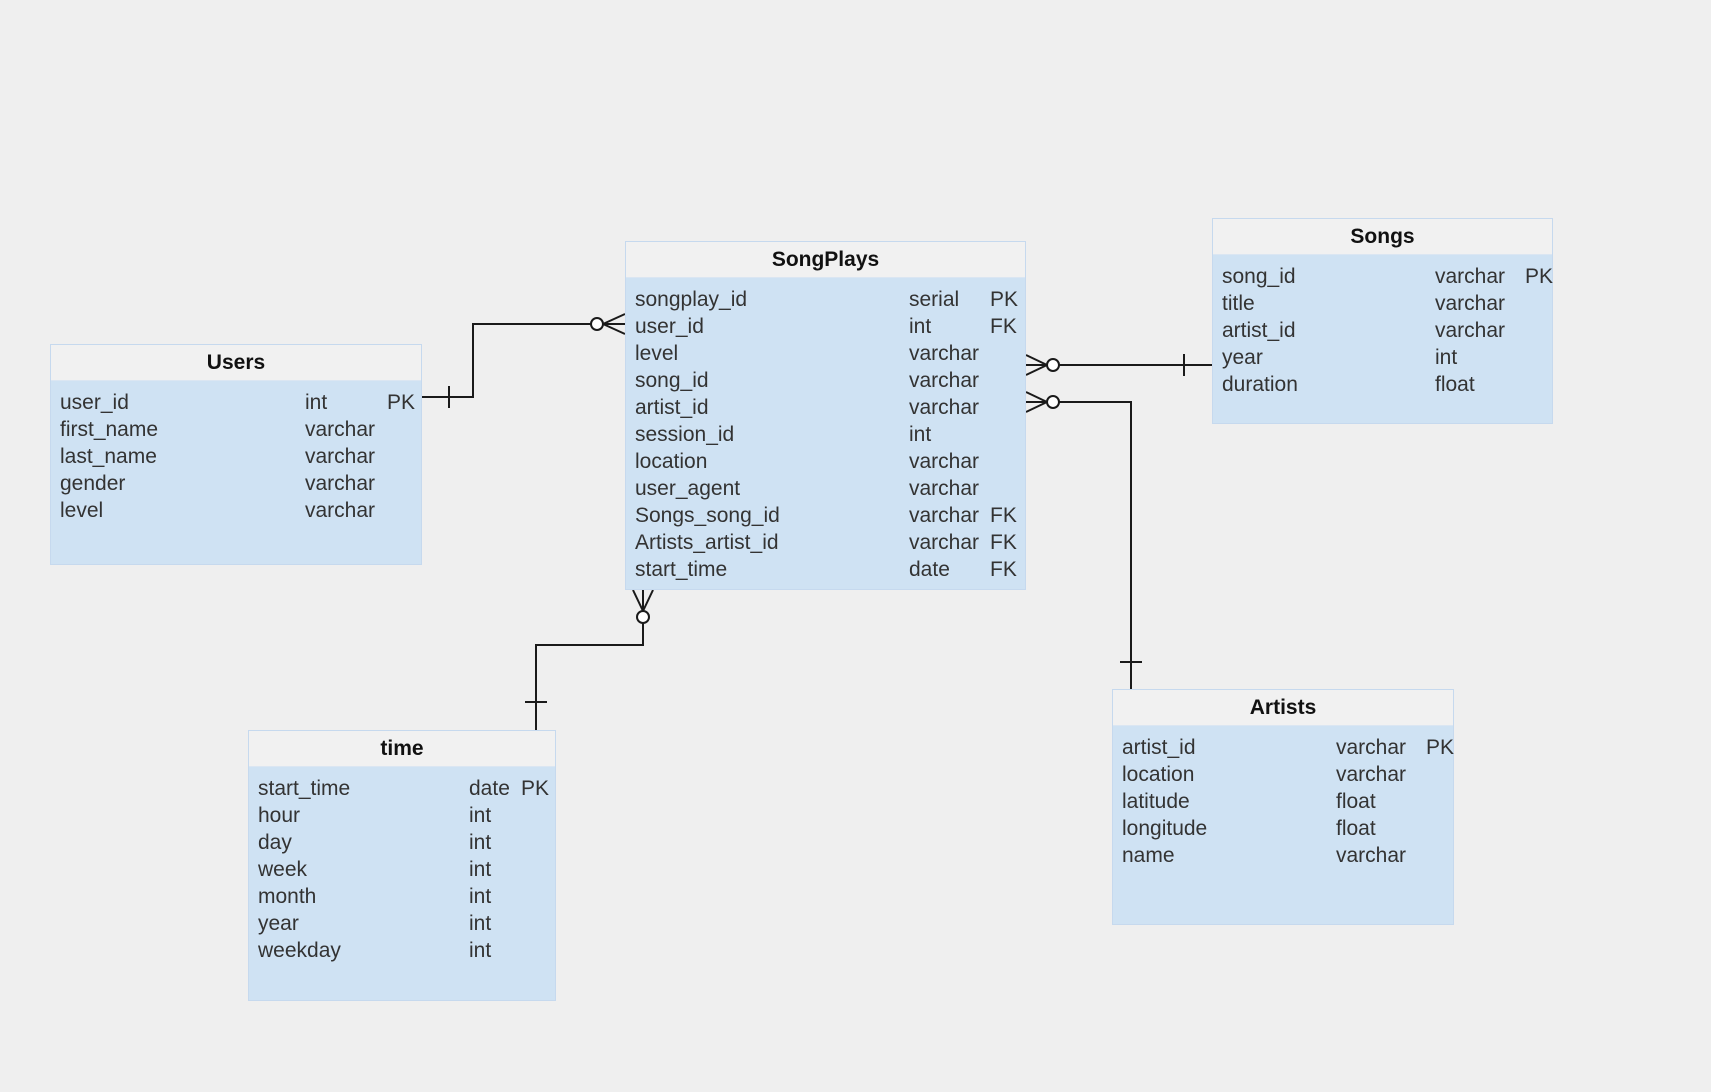 The image size is (1711, 1092). Describe the element at coordinates (402, 896) in the screenshot. I see `column-row: month int` at that location.